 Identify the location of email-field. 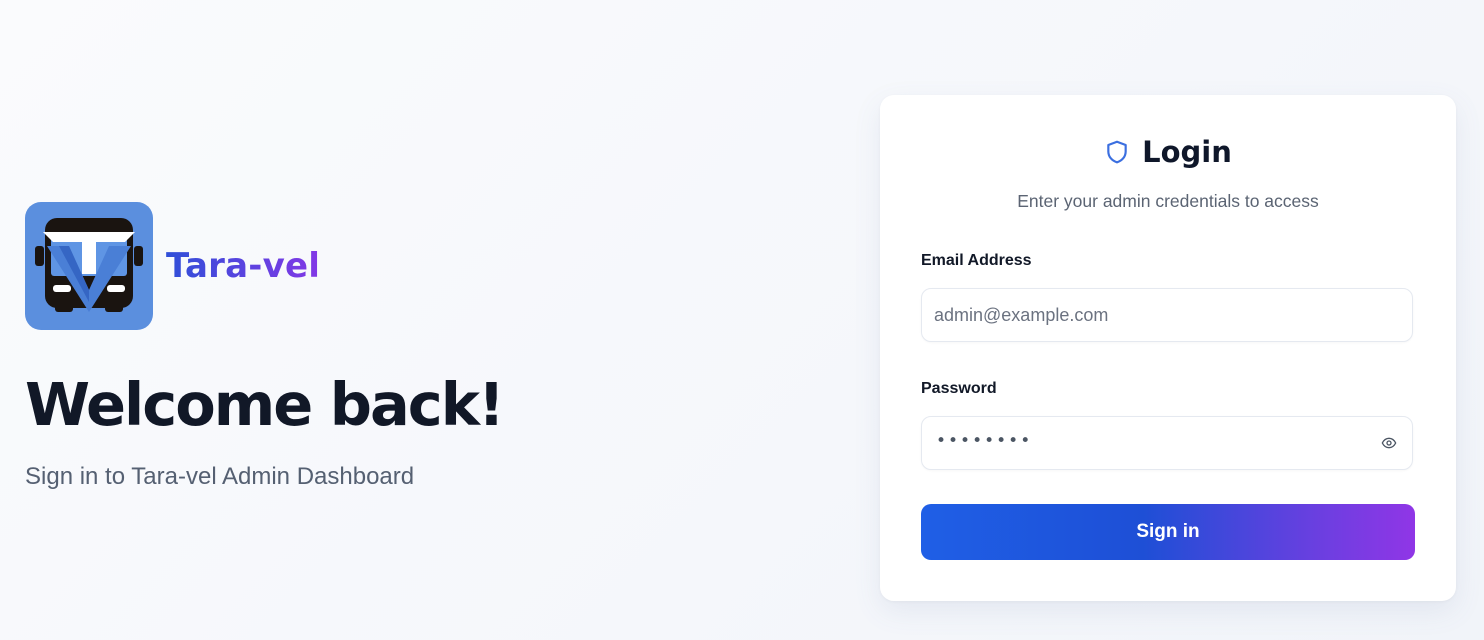
(1138, 315).